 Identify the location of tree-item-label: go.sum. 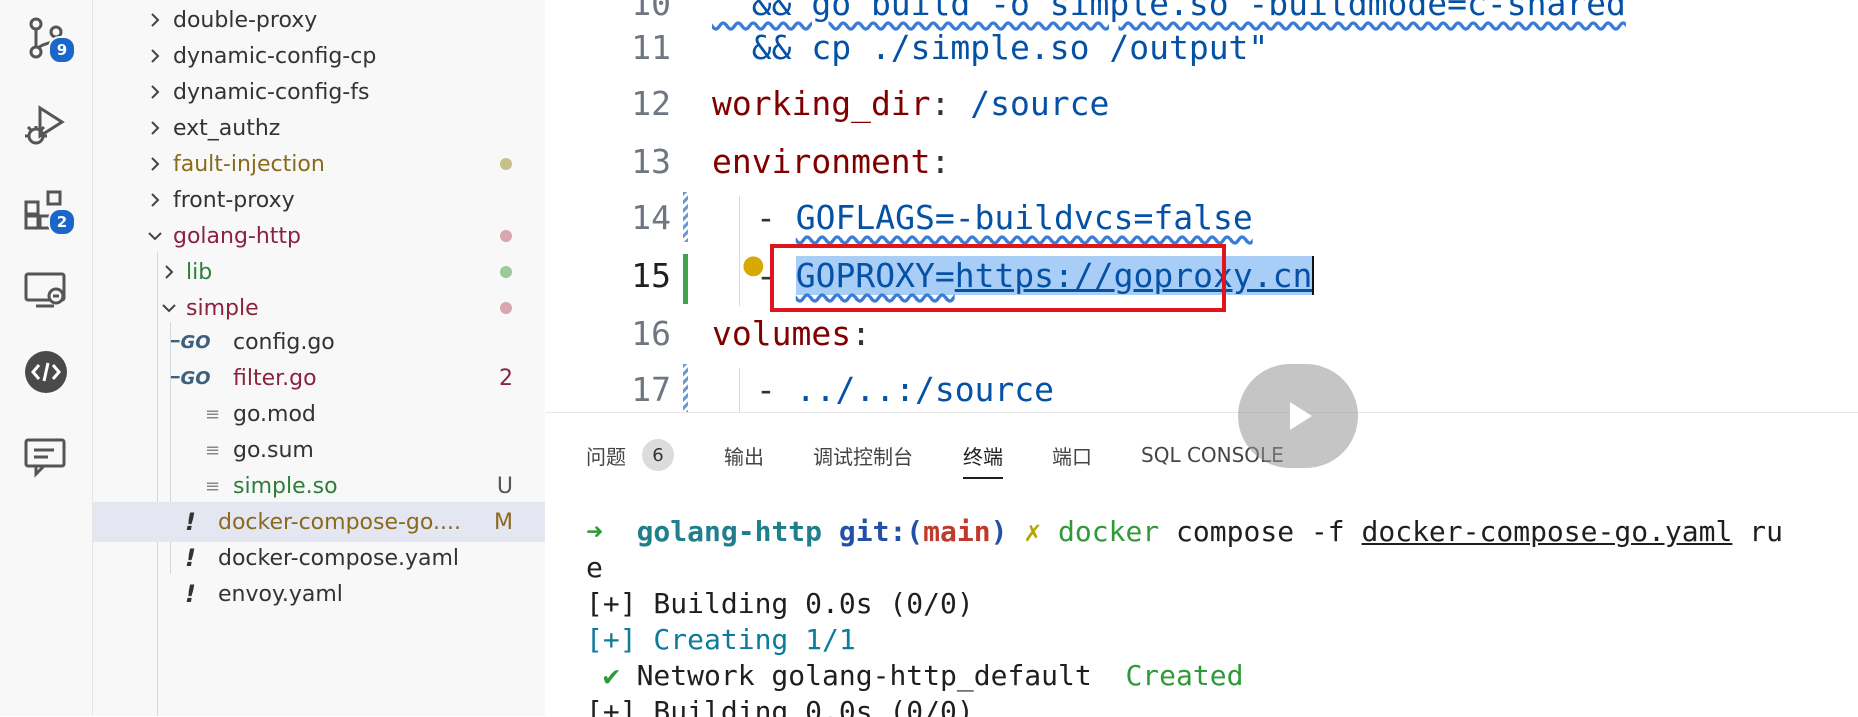
(273, 450).